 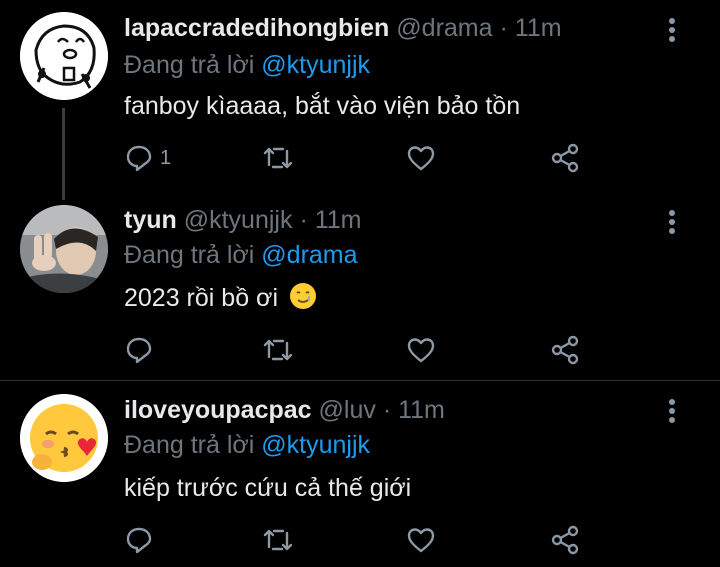 I want to click on meme-face-drawing-icon, so click(x=64, y=56).